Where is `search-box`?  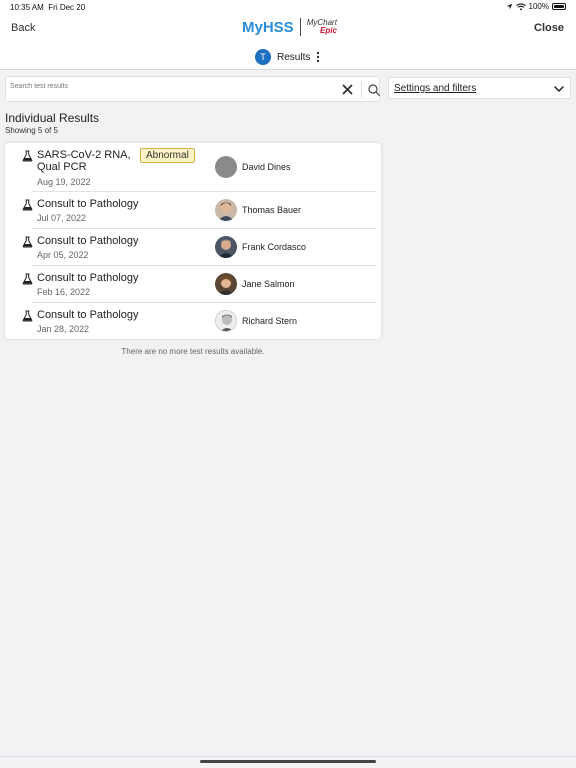
search-box is located at coordinates (193, 89).